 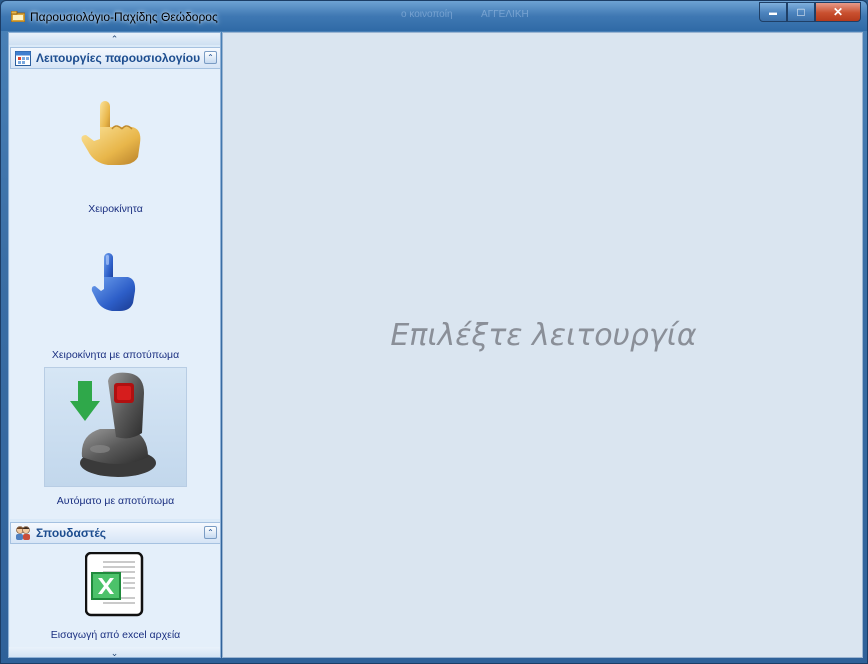 I want to click on scroll-down-button: ⌄, so click(x=114, y=652).